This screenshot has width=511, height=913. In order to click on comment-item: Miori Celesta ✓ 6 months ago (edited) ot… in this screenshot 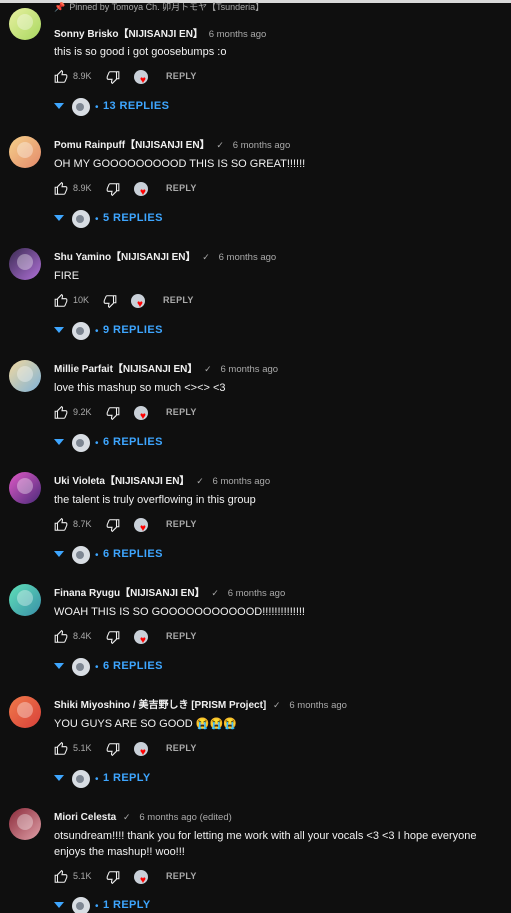, I will do `click(255, 860)`.